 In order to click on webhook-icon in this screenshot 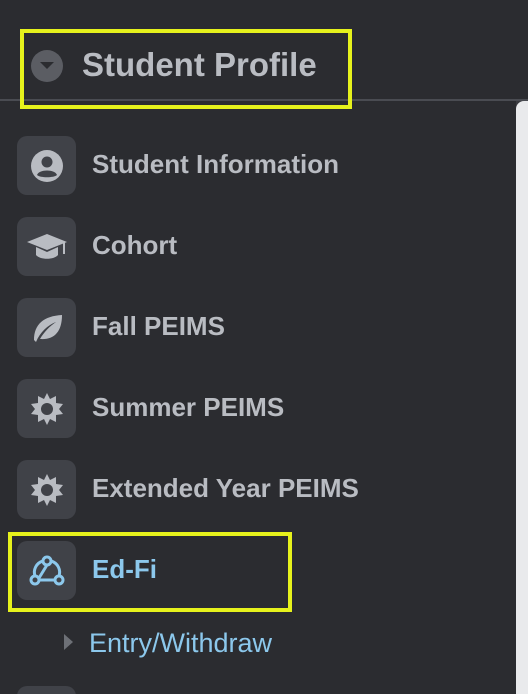, I will do `click(46, 570)`.